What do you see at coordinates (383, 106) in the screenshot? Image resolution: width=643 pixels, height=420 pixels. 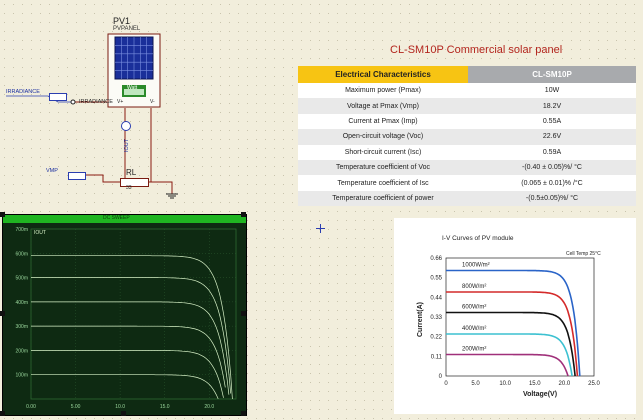 I see `spec-label: Voltage at Pmax (Vmp)` at bounding box center [383, 106].